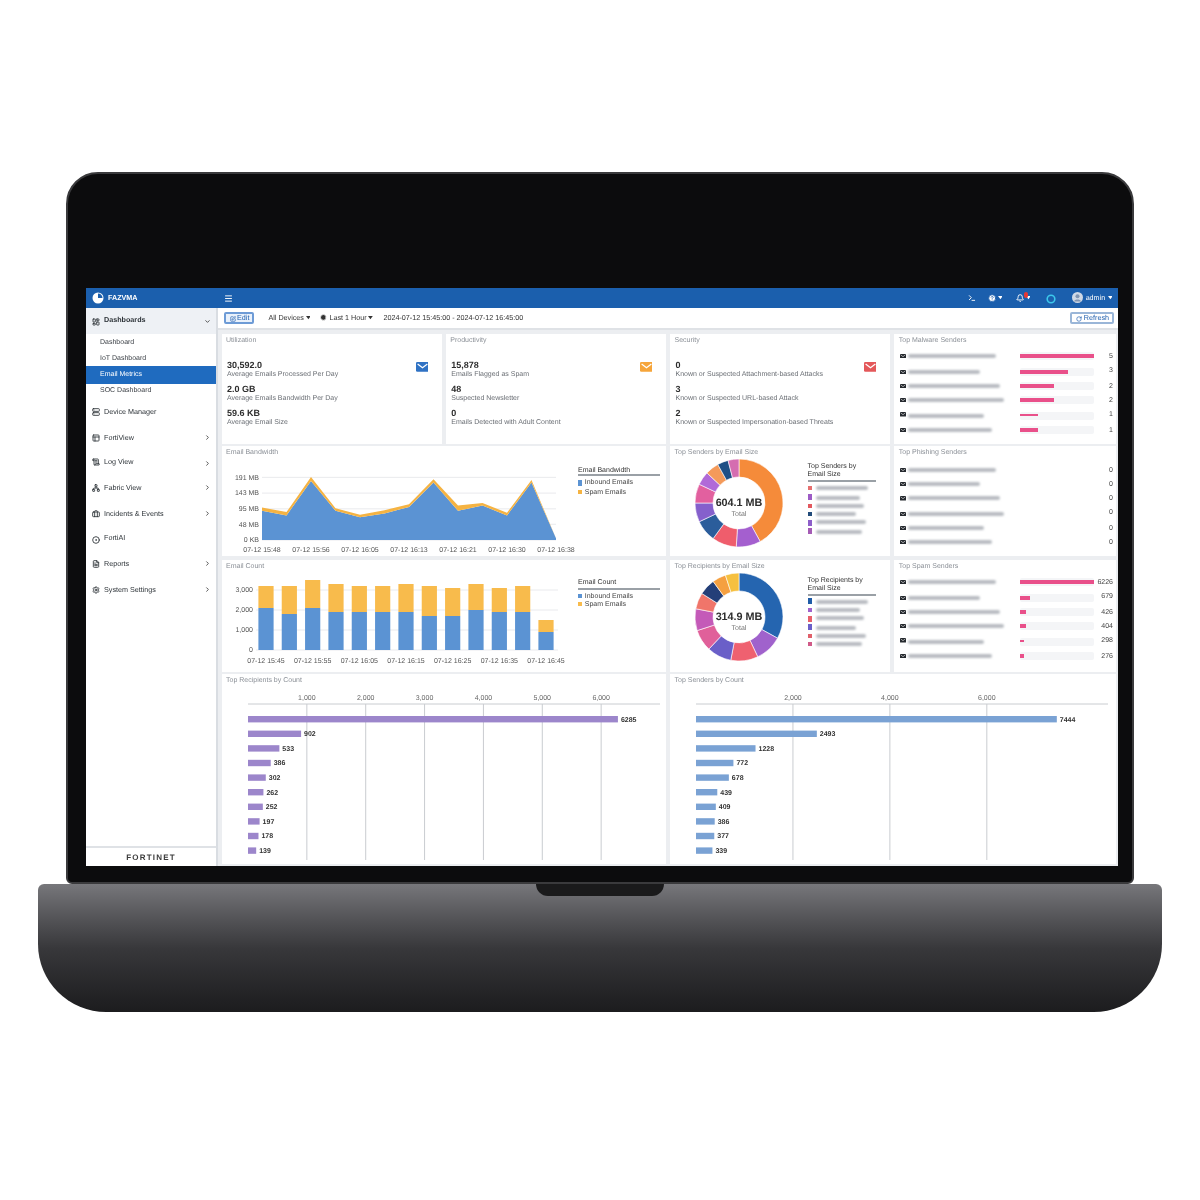 The height and width of the screenshot is (1200, 1200). I want to click on help-icon, so click(991, 298).